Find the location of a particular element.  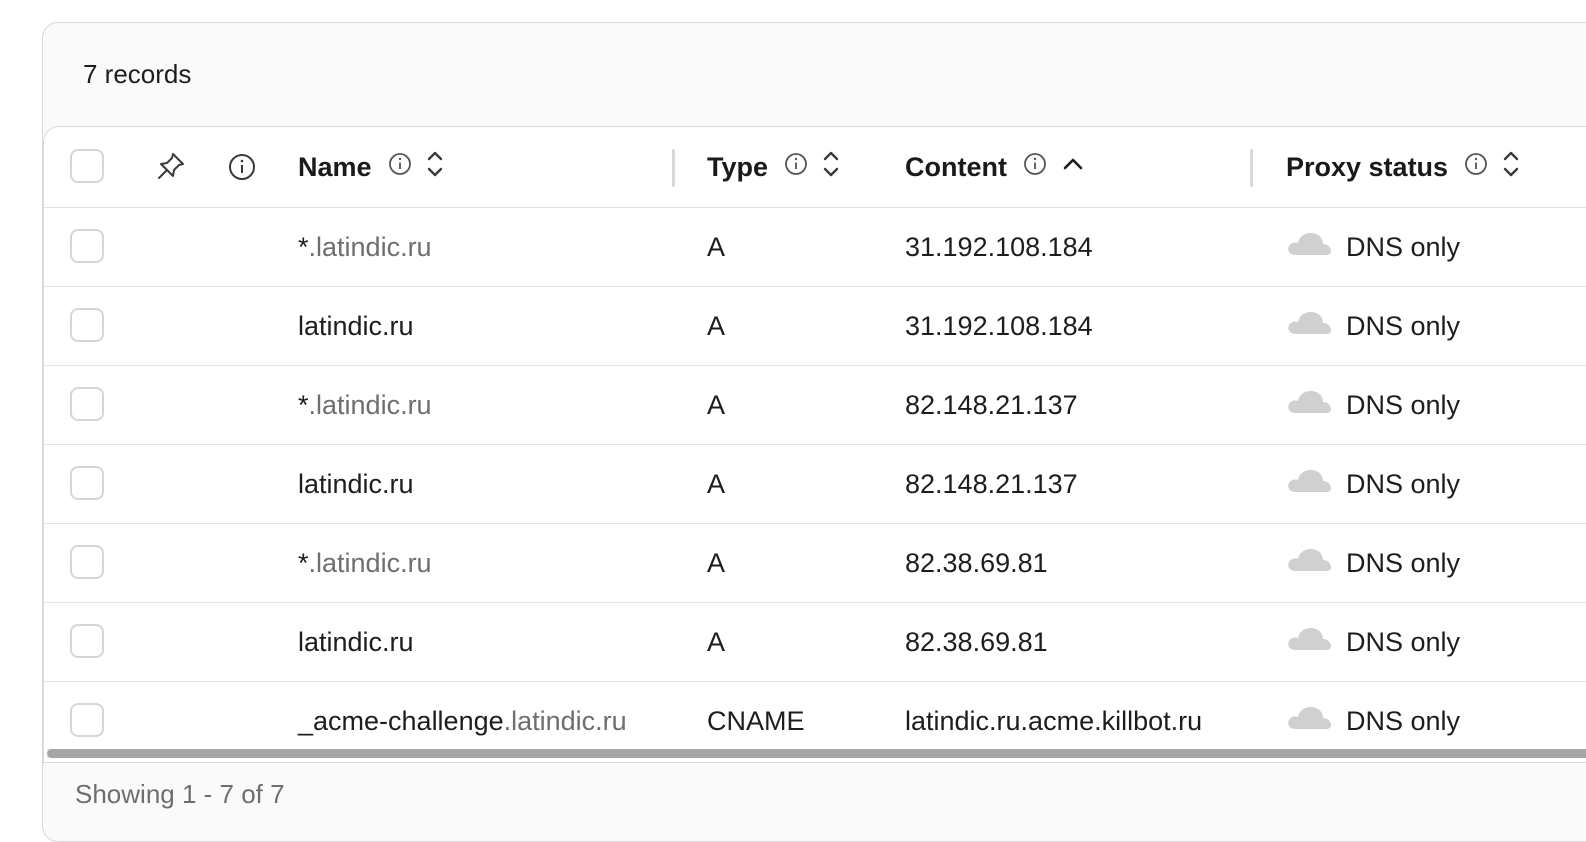

table-row: latindic.ru A 82.38.69.81 DNS only is located at coordinates (815, 642).